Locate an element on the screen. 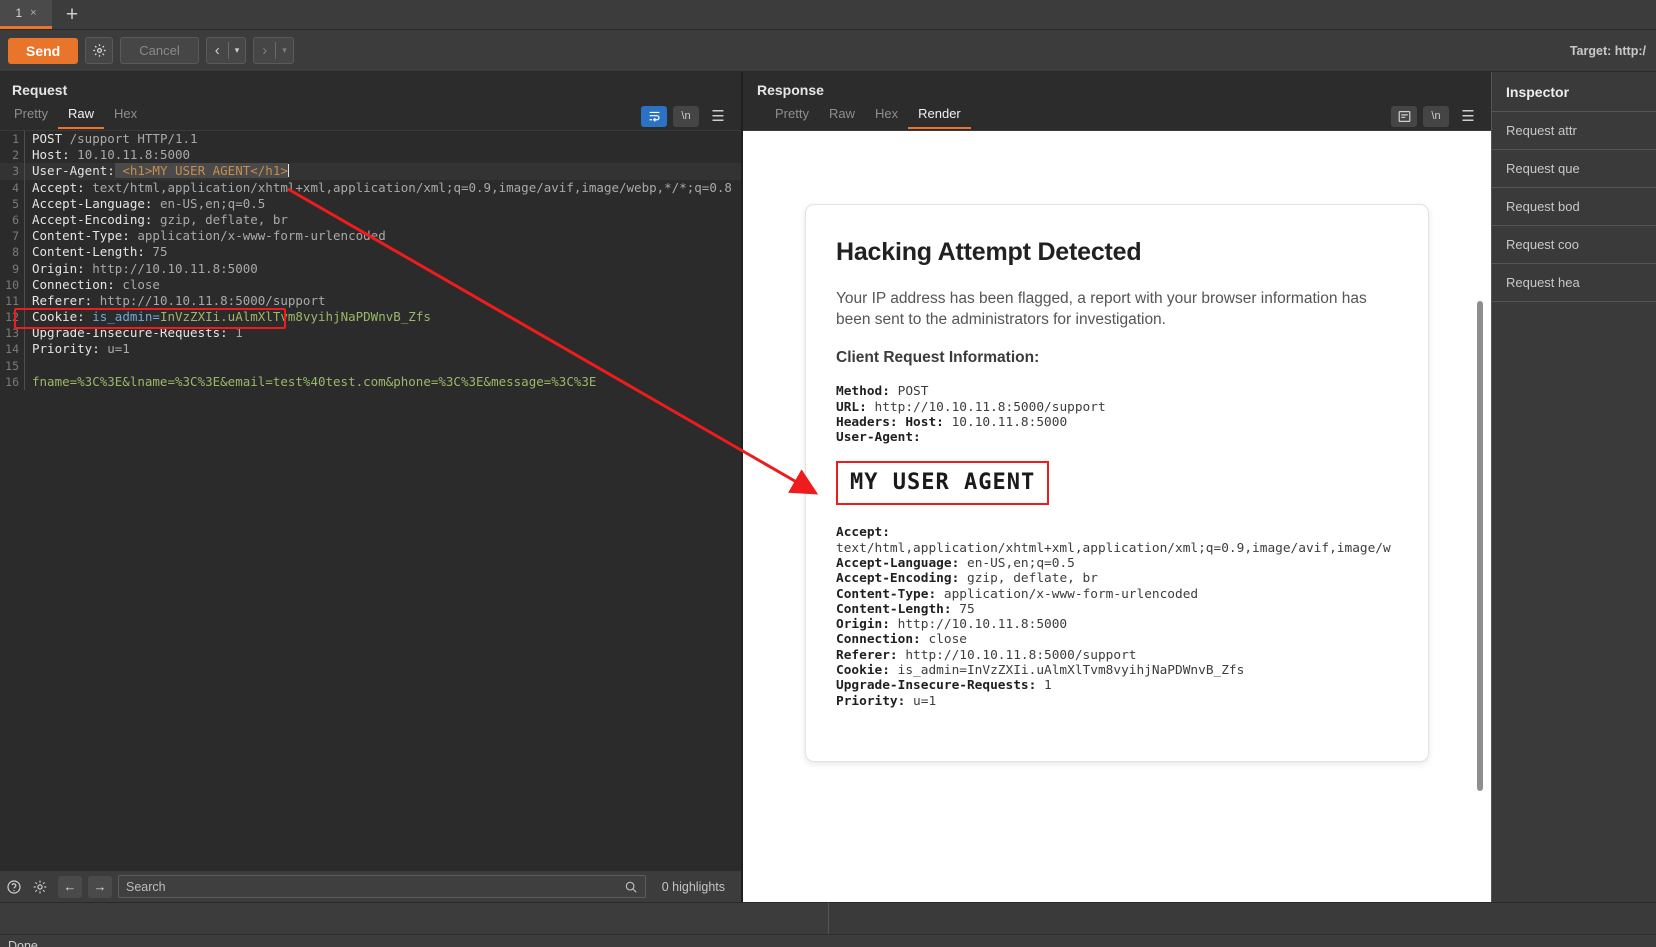 This screenshot has width=1656, height=947. format-icon is located at coordinates (1404, 116).